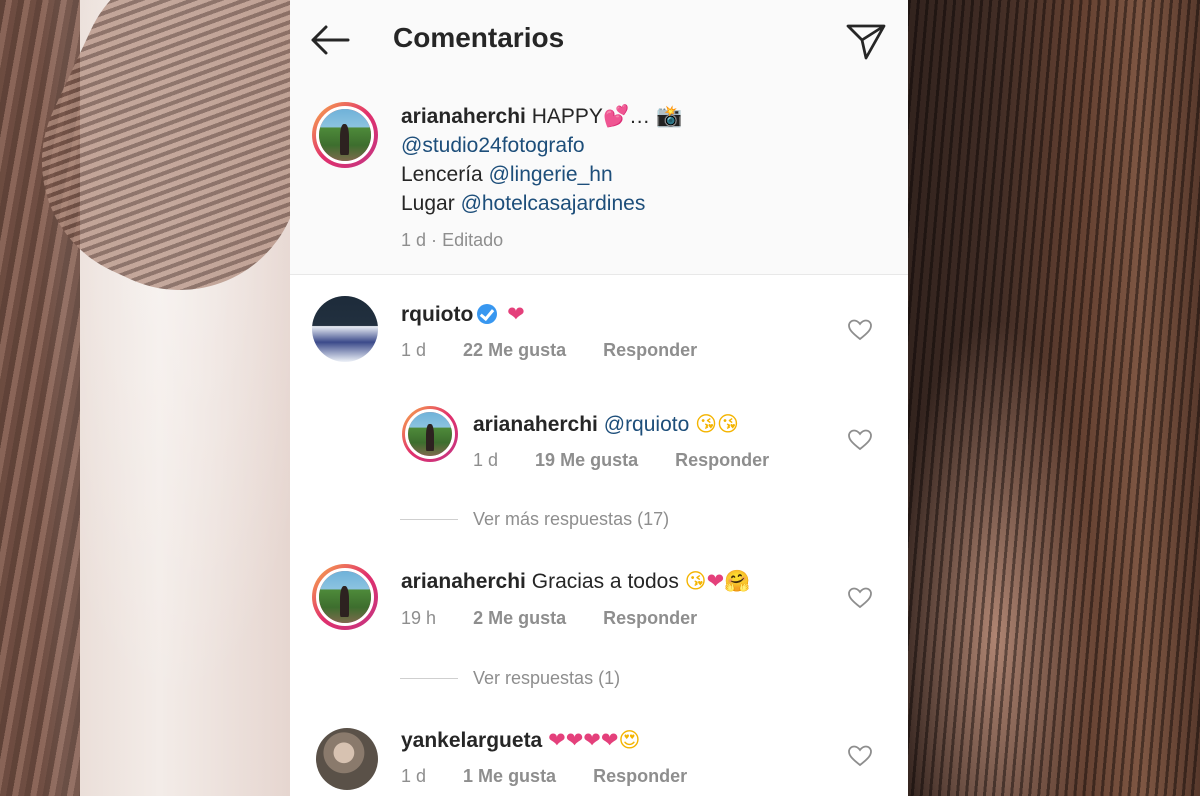 The height and width of the screenshot is (796, 1200). What do you see at coordinates (599, 40) in the screenshot?
I see `header-bar: Comentarios` at bounding box center [599, 40].